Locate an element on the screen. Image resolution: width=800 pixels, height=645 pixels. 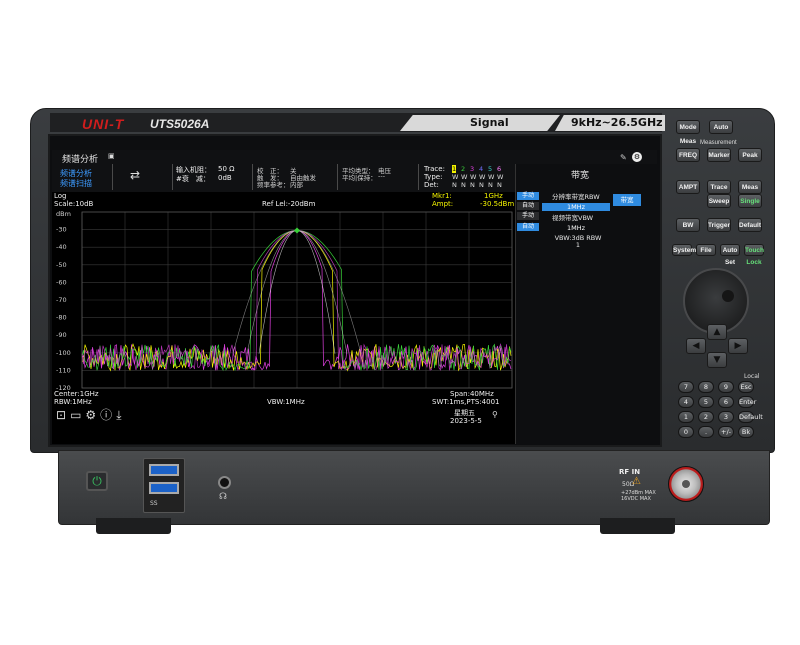
arrow-left-button: ◀ is located at coordinates (696, 346).